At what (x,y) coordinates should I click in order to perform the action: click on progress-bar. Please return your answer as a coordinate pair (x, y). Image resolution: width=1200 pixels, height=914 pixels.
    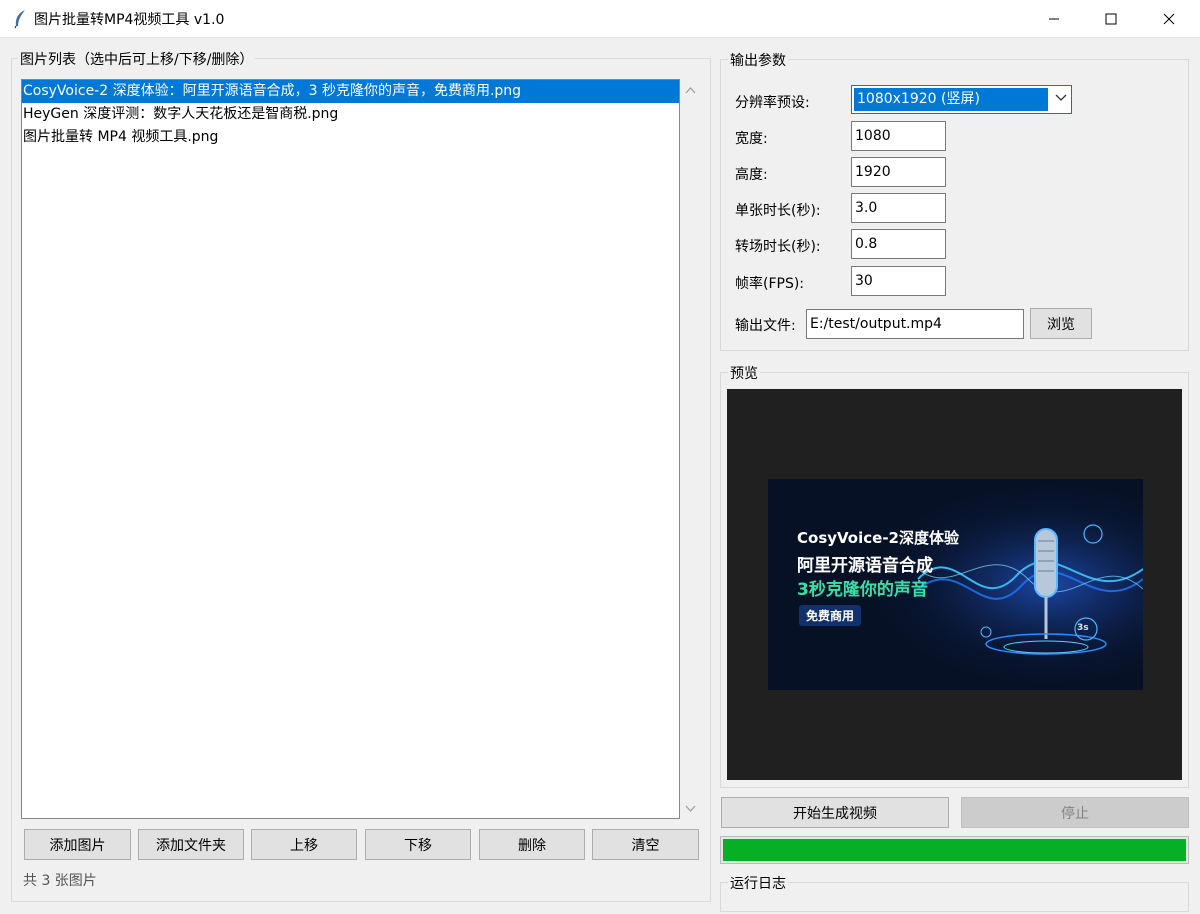
    Looking at the image, I should click on (954, 850).